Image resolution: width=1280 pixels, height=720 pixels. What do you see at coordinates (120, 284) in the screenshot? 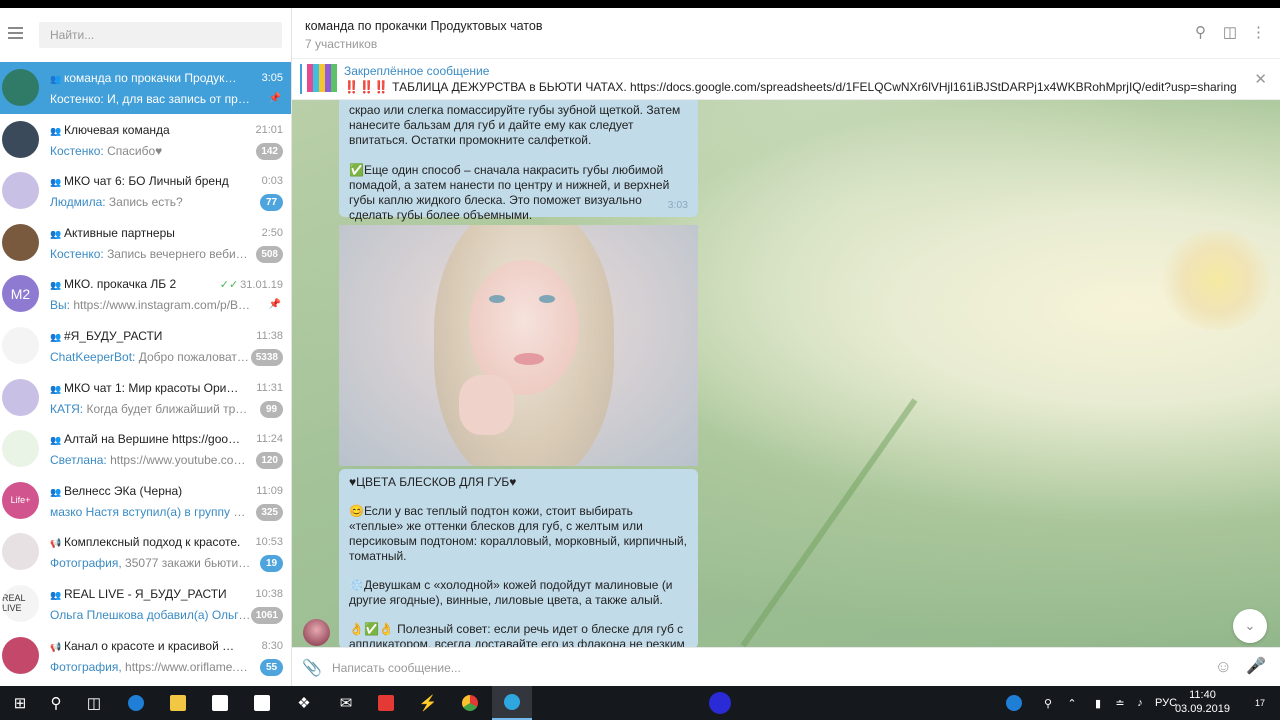
I see `chat-name-text: МКО. прокачка ЛБ 2` at bounding box center [120, 284].